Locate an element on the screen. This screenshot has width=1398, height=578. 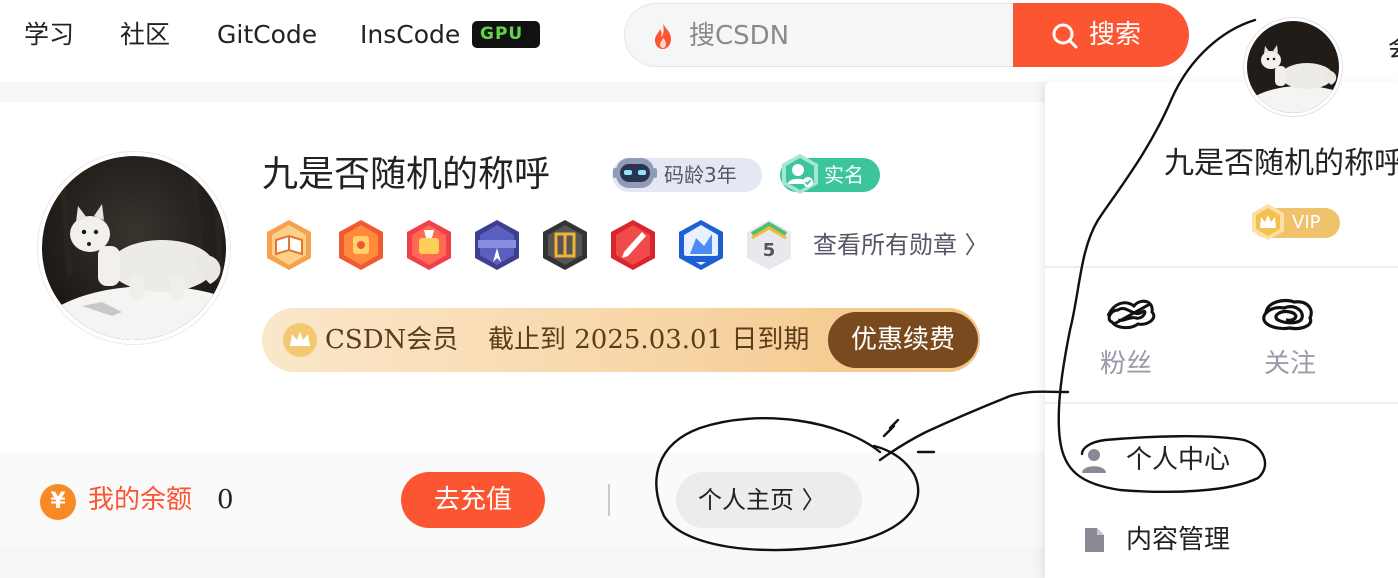
balance-label: 我的余额 is located at coordinates (140, 500).